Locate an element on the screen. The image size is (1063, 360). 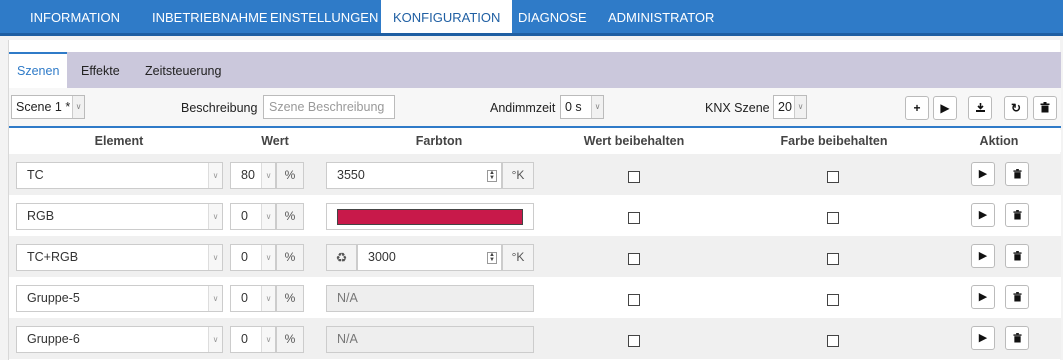
delete-scene-button is located at coordinates (1045, 108).